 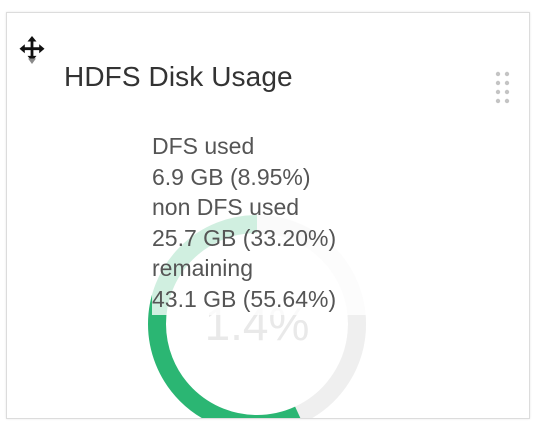 I want to click on non-dfs-used-value: 25.7 GB (33.20%), so click(x=244, y=237).